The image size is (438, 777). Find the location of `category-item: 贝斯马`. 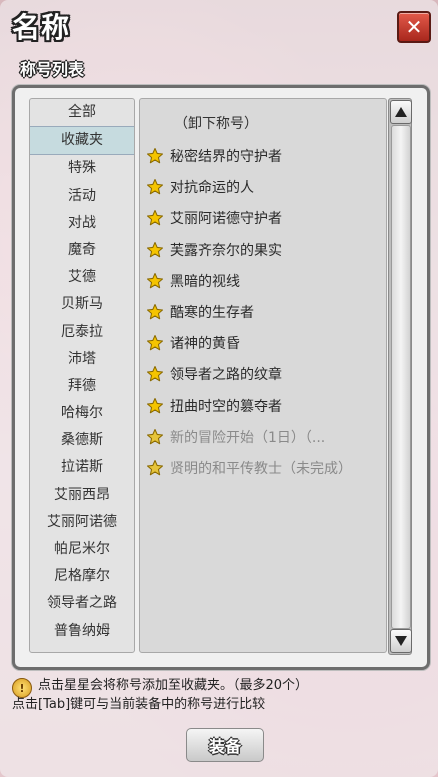

category-item: 贝斯马 is located at coordinates (82, 304).